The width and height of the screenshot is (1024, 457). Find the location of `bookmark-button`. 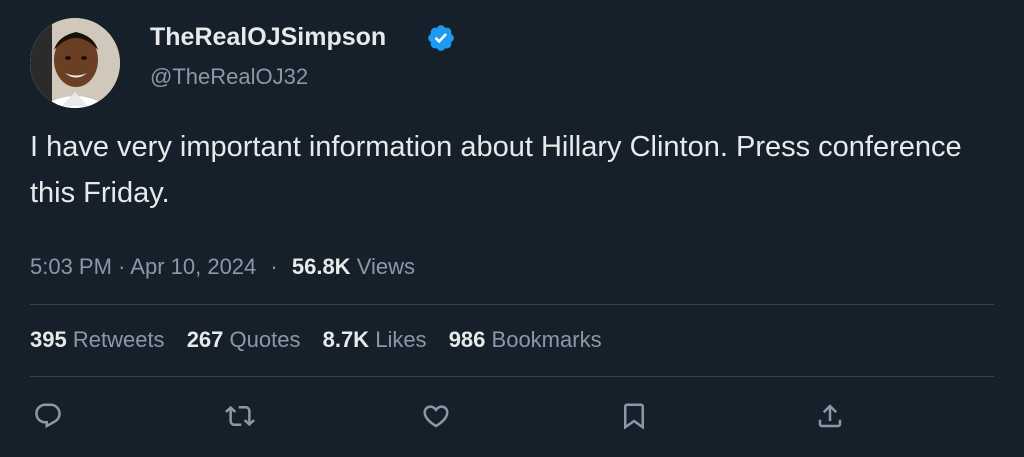

bookmark-button is located at coordinates (634, 416).